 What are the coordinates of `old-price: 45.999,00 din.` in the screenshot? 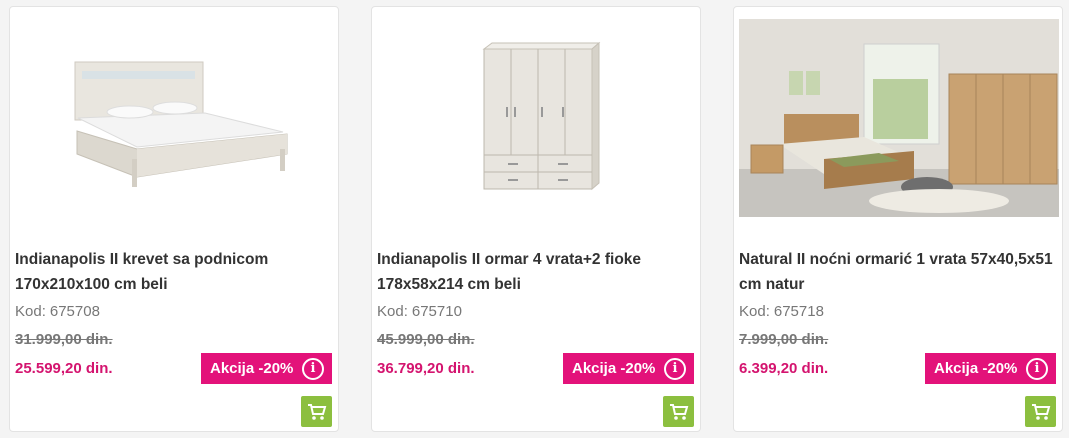 It's located at (426, 339).